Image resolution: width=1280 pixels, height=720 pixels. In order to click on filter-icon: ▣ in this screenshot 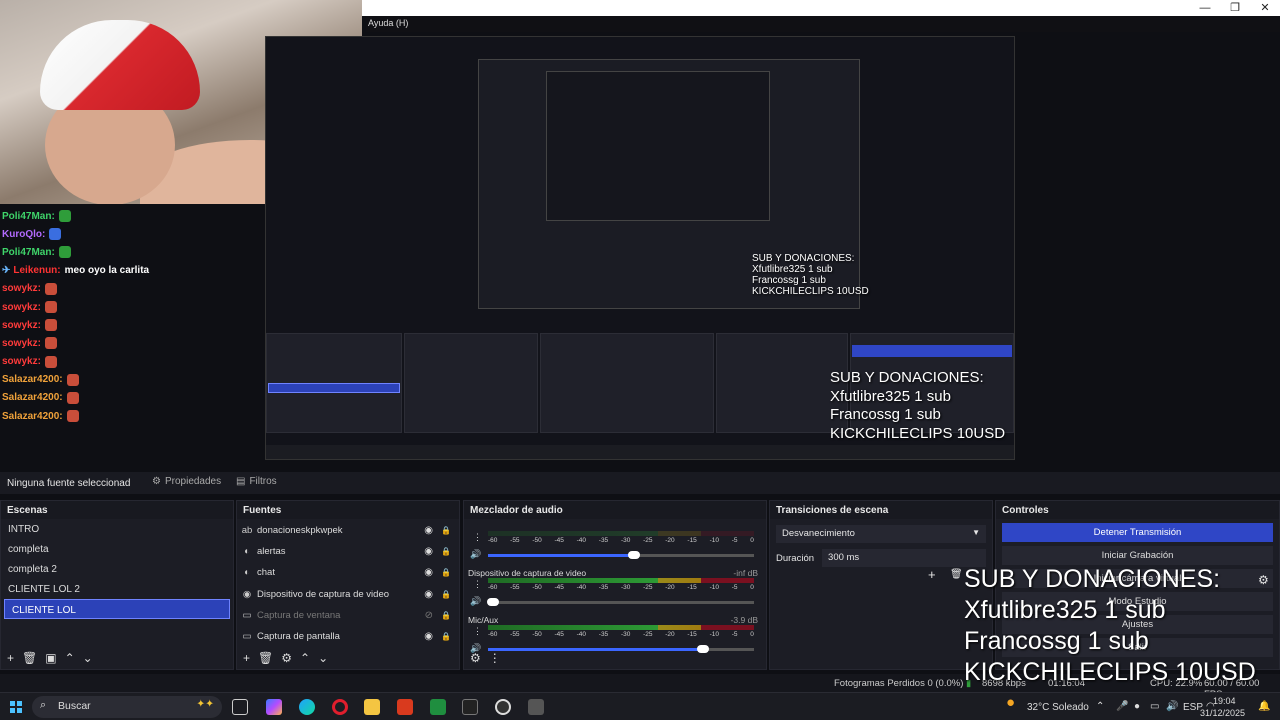, I will do `click(50, 658)`.